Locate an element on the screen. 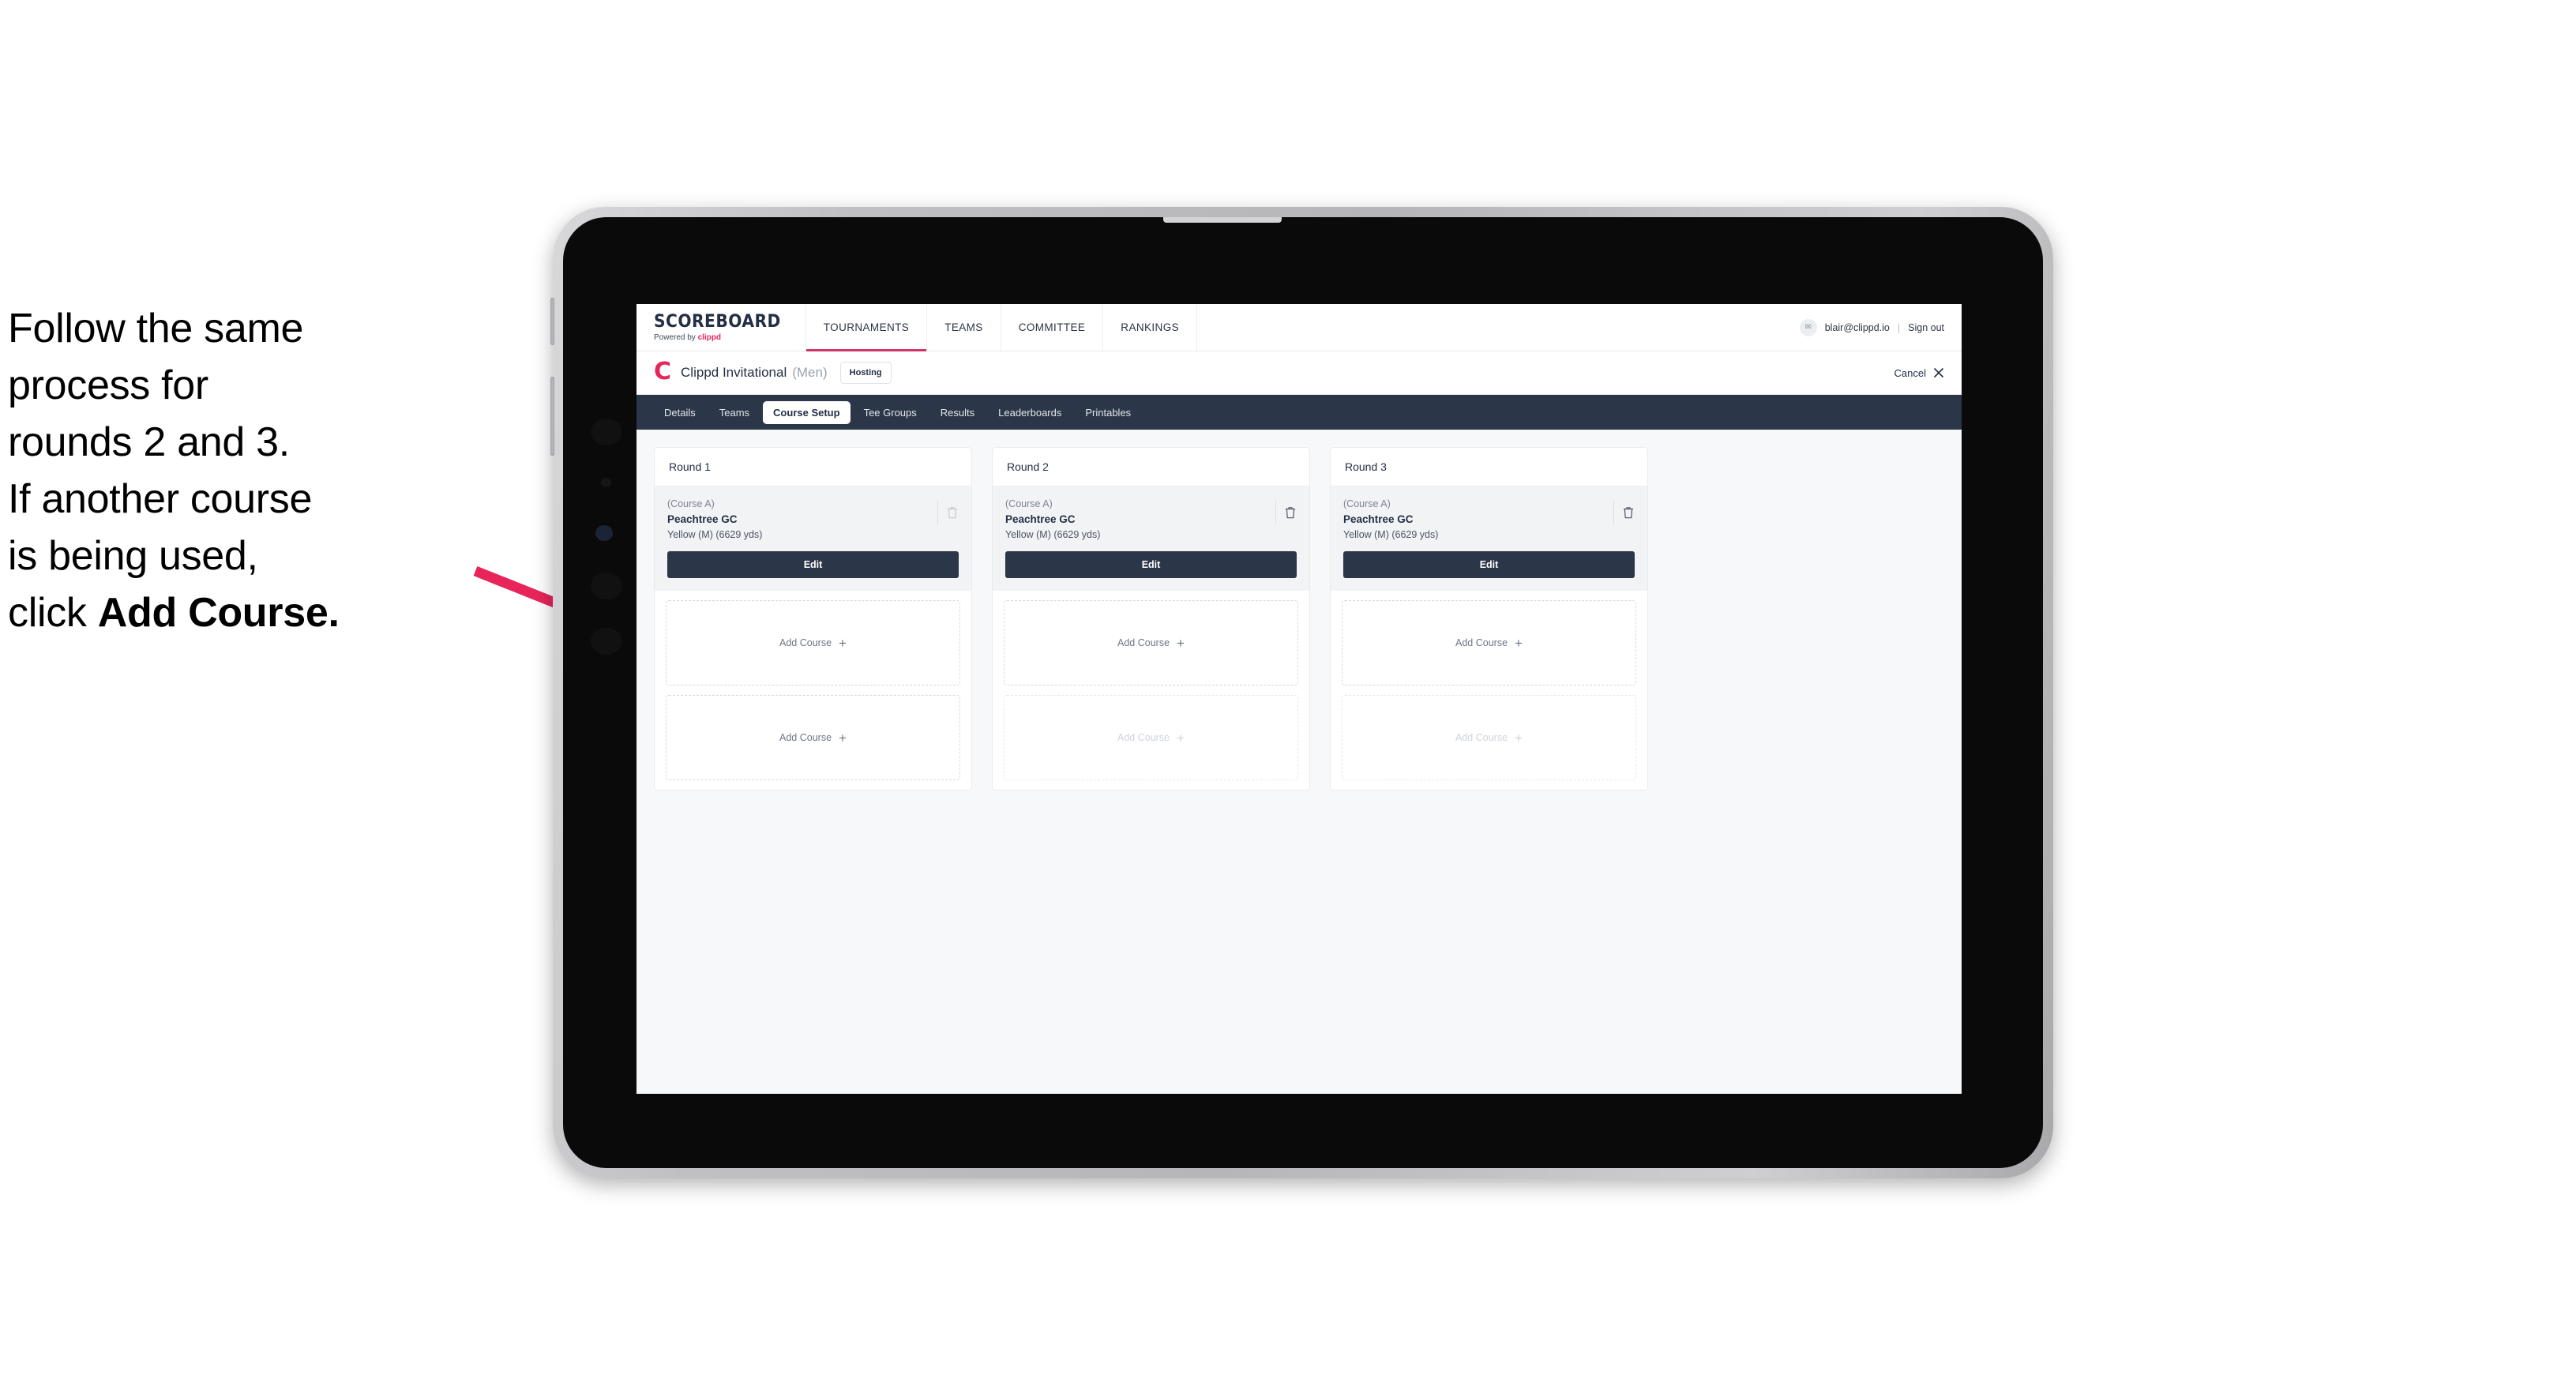 This screenshot has height=1386, width=2576. nav-item-teams: TEAMS is located at coordinates (963, 327).